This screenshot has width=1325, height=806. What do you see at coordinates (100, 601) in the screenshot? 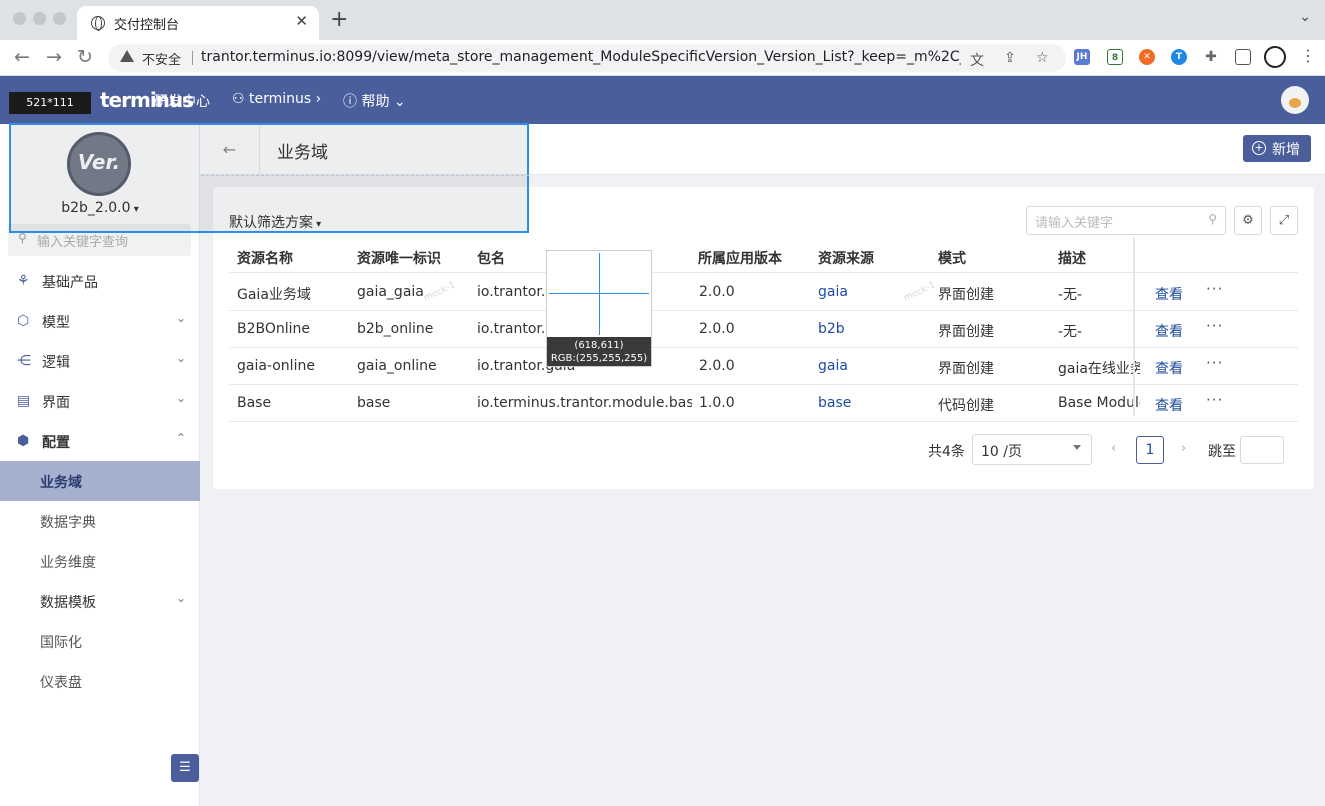
I see `sidebar-item-data-template: 数据模板 ⌄` at bounding box center [100, 601].